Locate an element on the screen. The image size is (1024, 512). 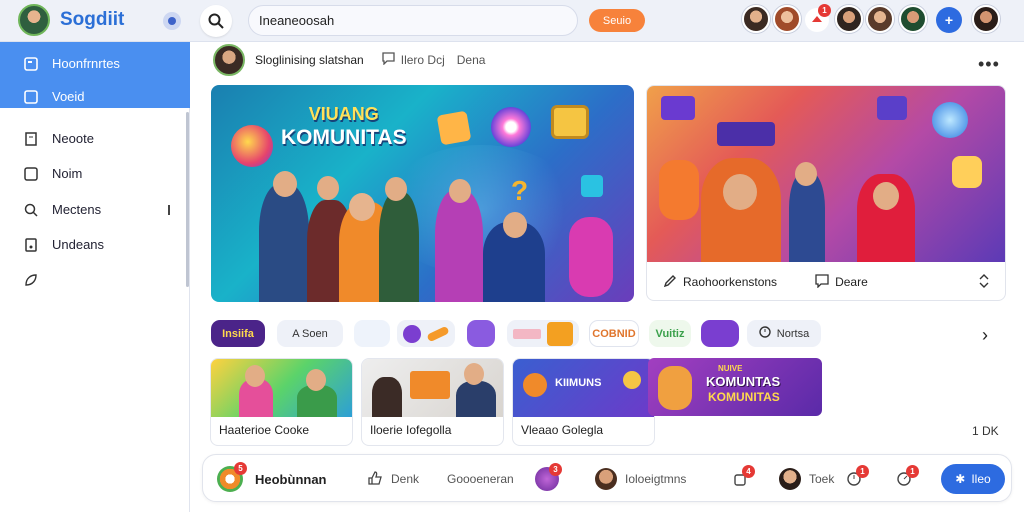
bottom-action-label: Goooeneran is located at coordinates (480, 479).